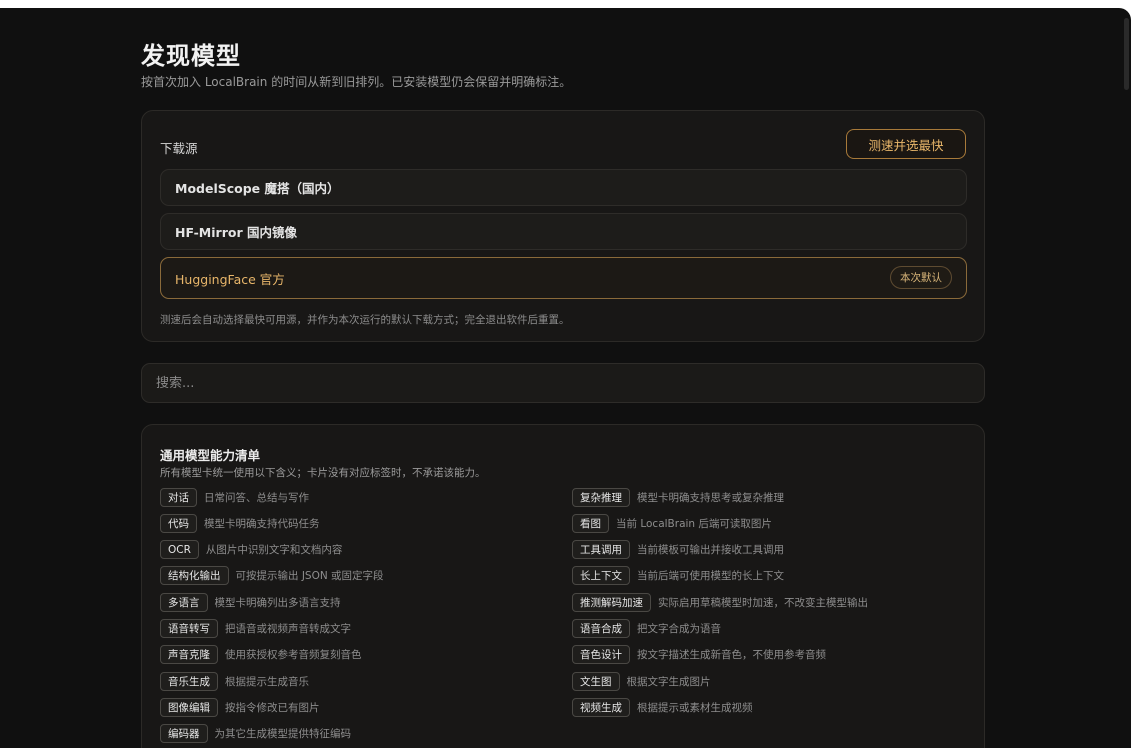  What do you see at coordinates (563, 231) in the screenshot?
I see `source-option-hf-mirror: HF-Mirror 国内镜像` at bounding box center [563, 231].